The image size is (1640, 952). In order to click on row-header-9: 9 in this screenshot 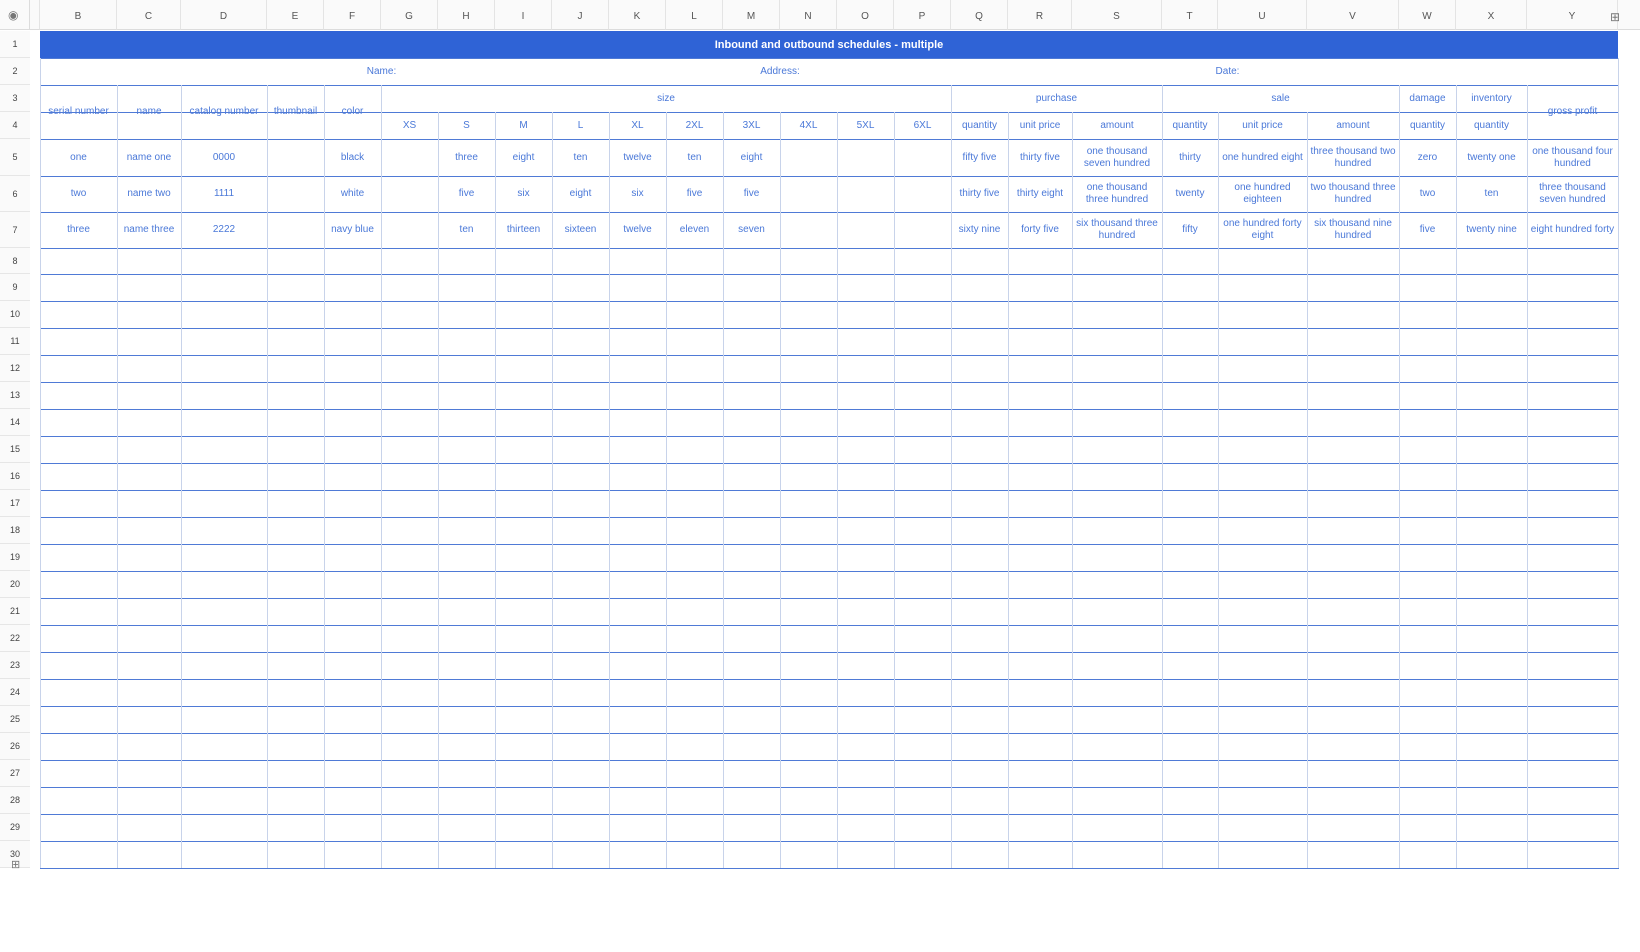, I will do `click(15, 287)`.